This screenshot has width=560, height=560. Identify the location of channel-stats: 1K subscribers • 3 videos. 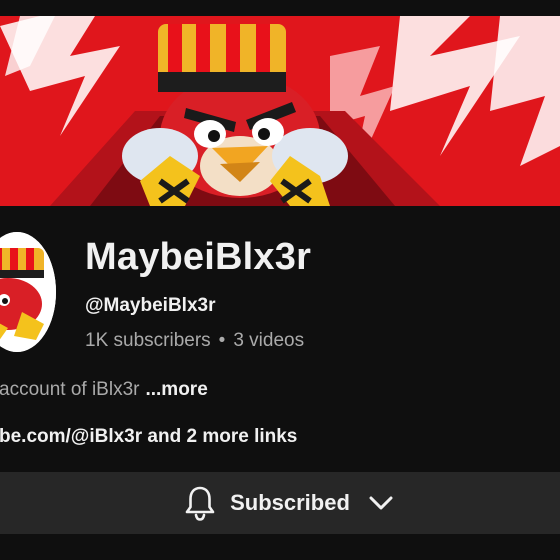
(194, 341).